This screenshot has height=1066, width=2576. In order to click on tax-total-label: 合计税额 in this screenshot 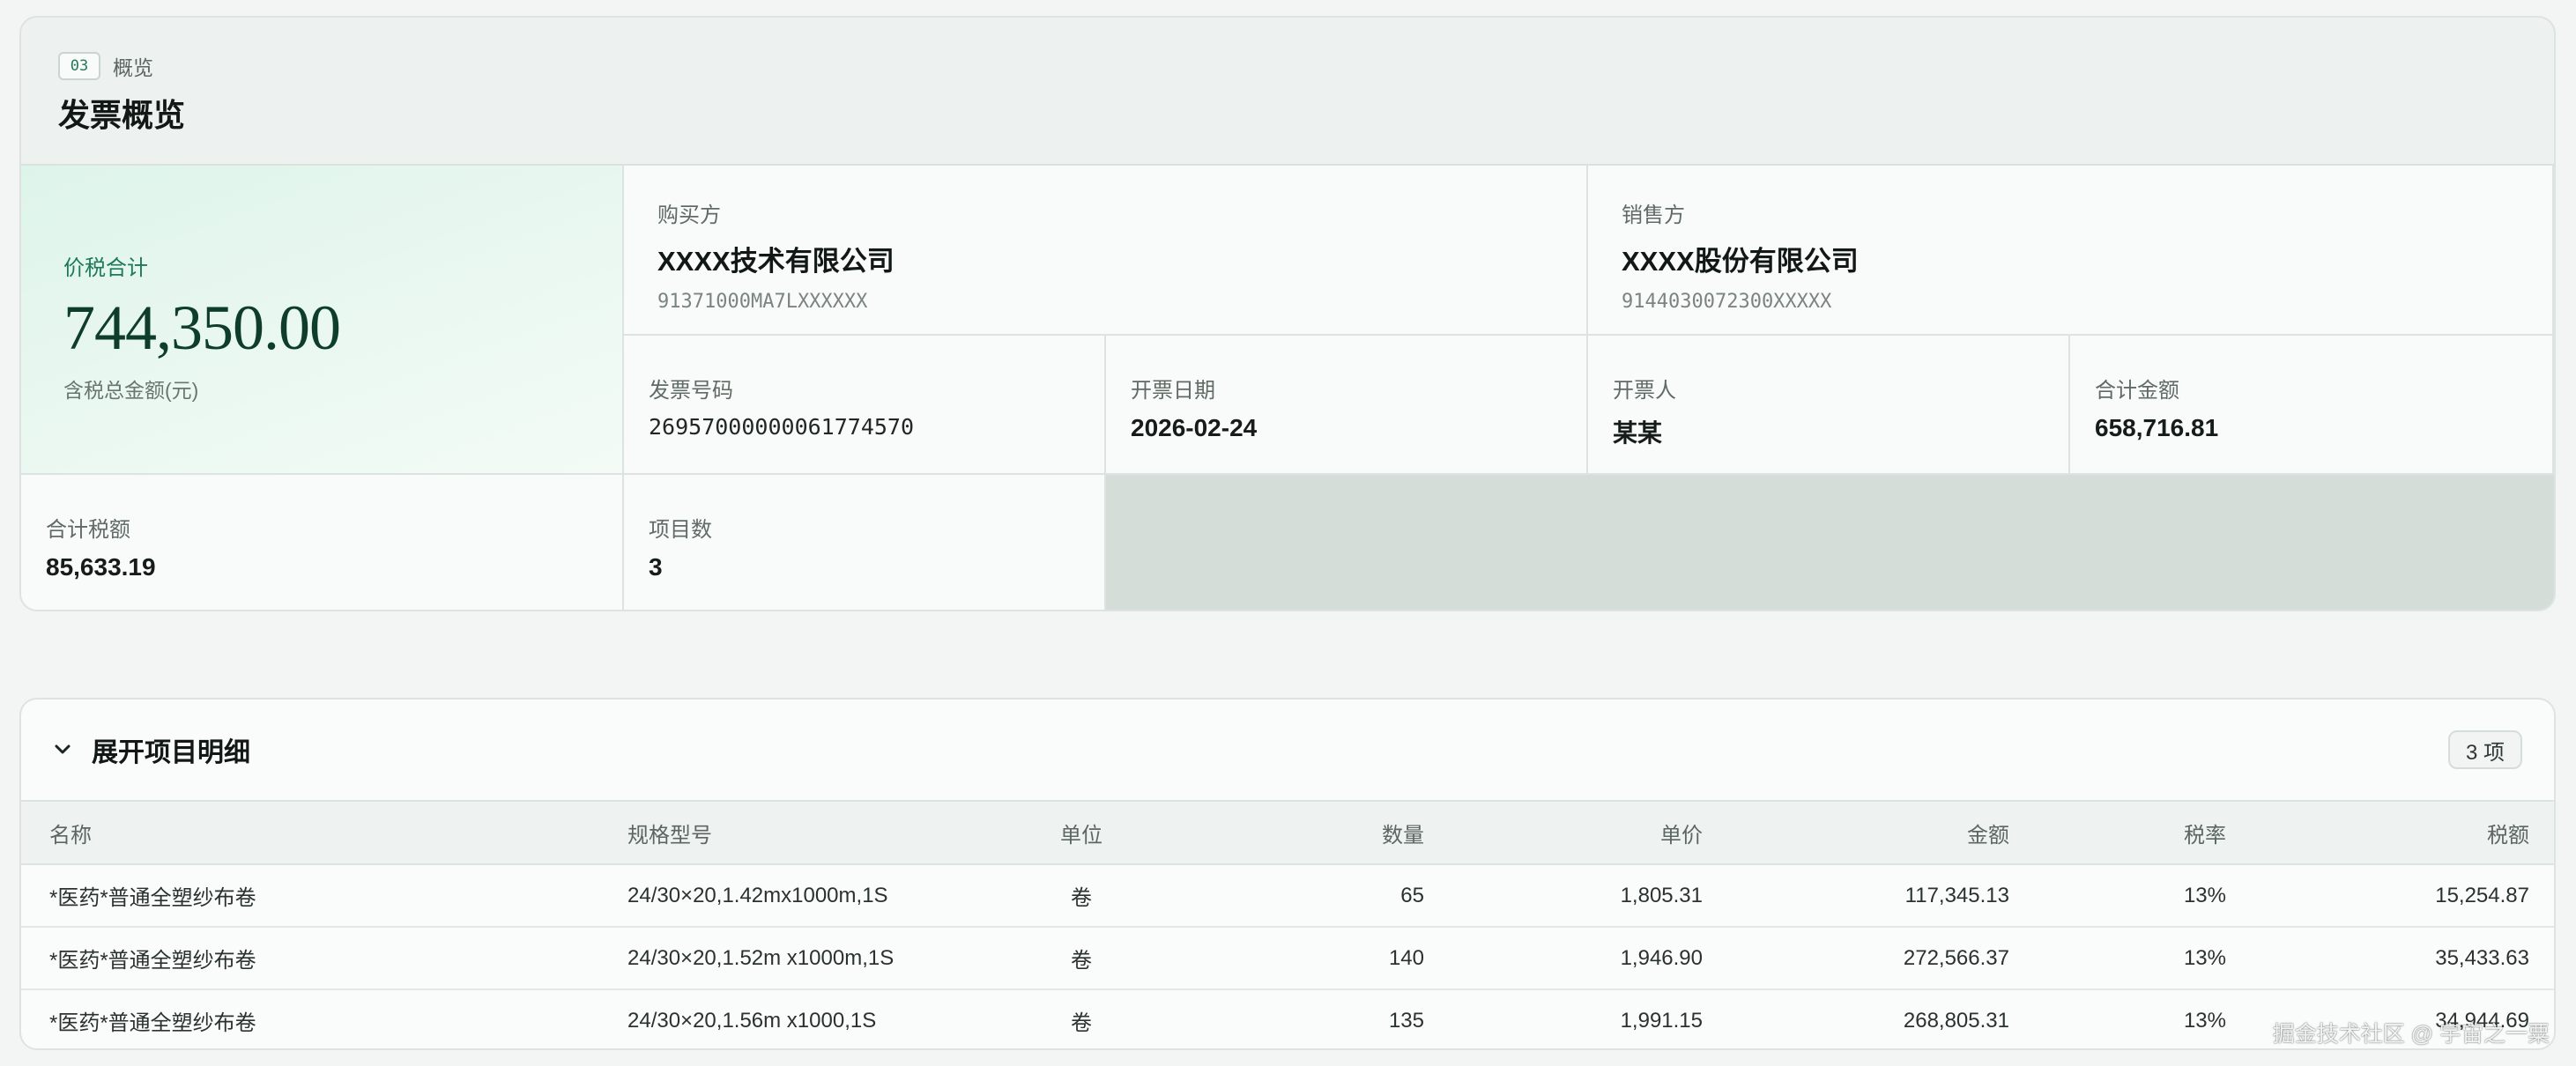, I will do `click(88, 530)`.